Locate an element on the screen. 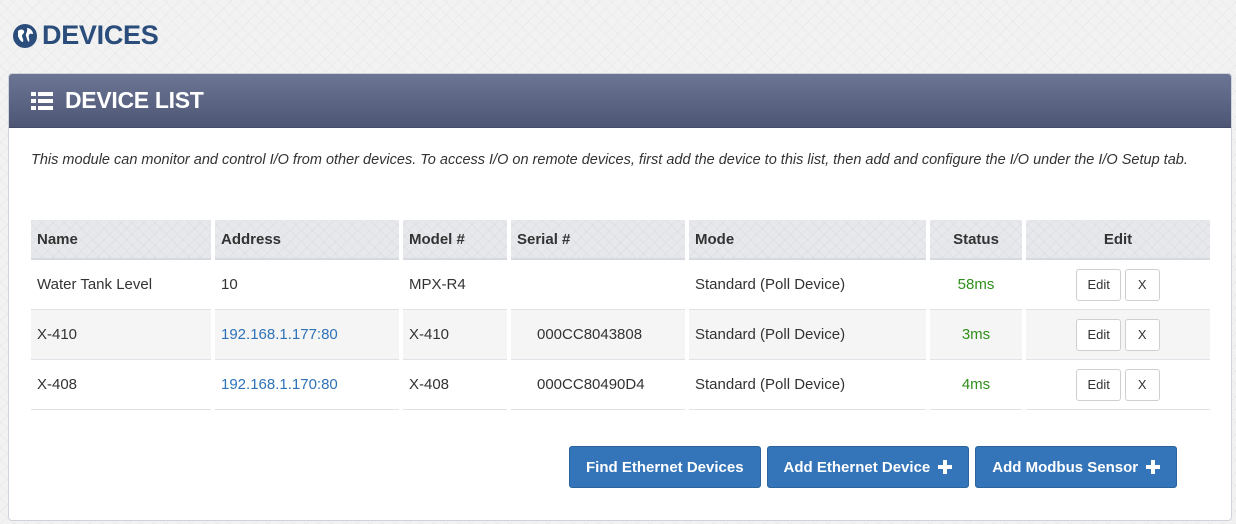 The width and height of the screenshot is (1236, 524). device-model: X-408 is located at coordinates (455, 385).